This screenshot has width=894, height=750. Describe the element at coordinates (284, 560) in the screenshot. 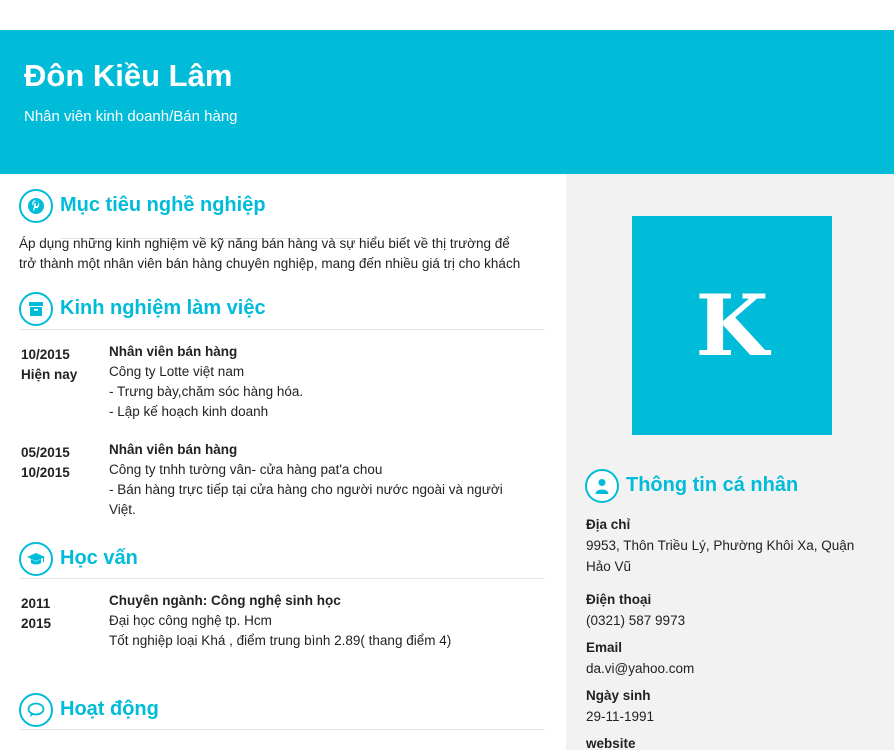

I see `education-heading: Học vấn` at that location.